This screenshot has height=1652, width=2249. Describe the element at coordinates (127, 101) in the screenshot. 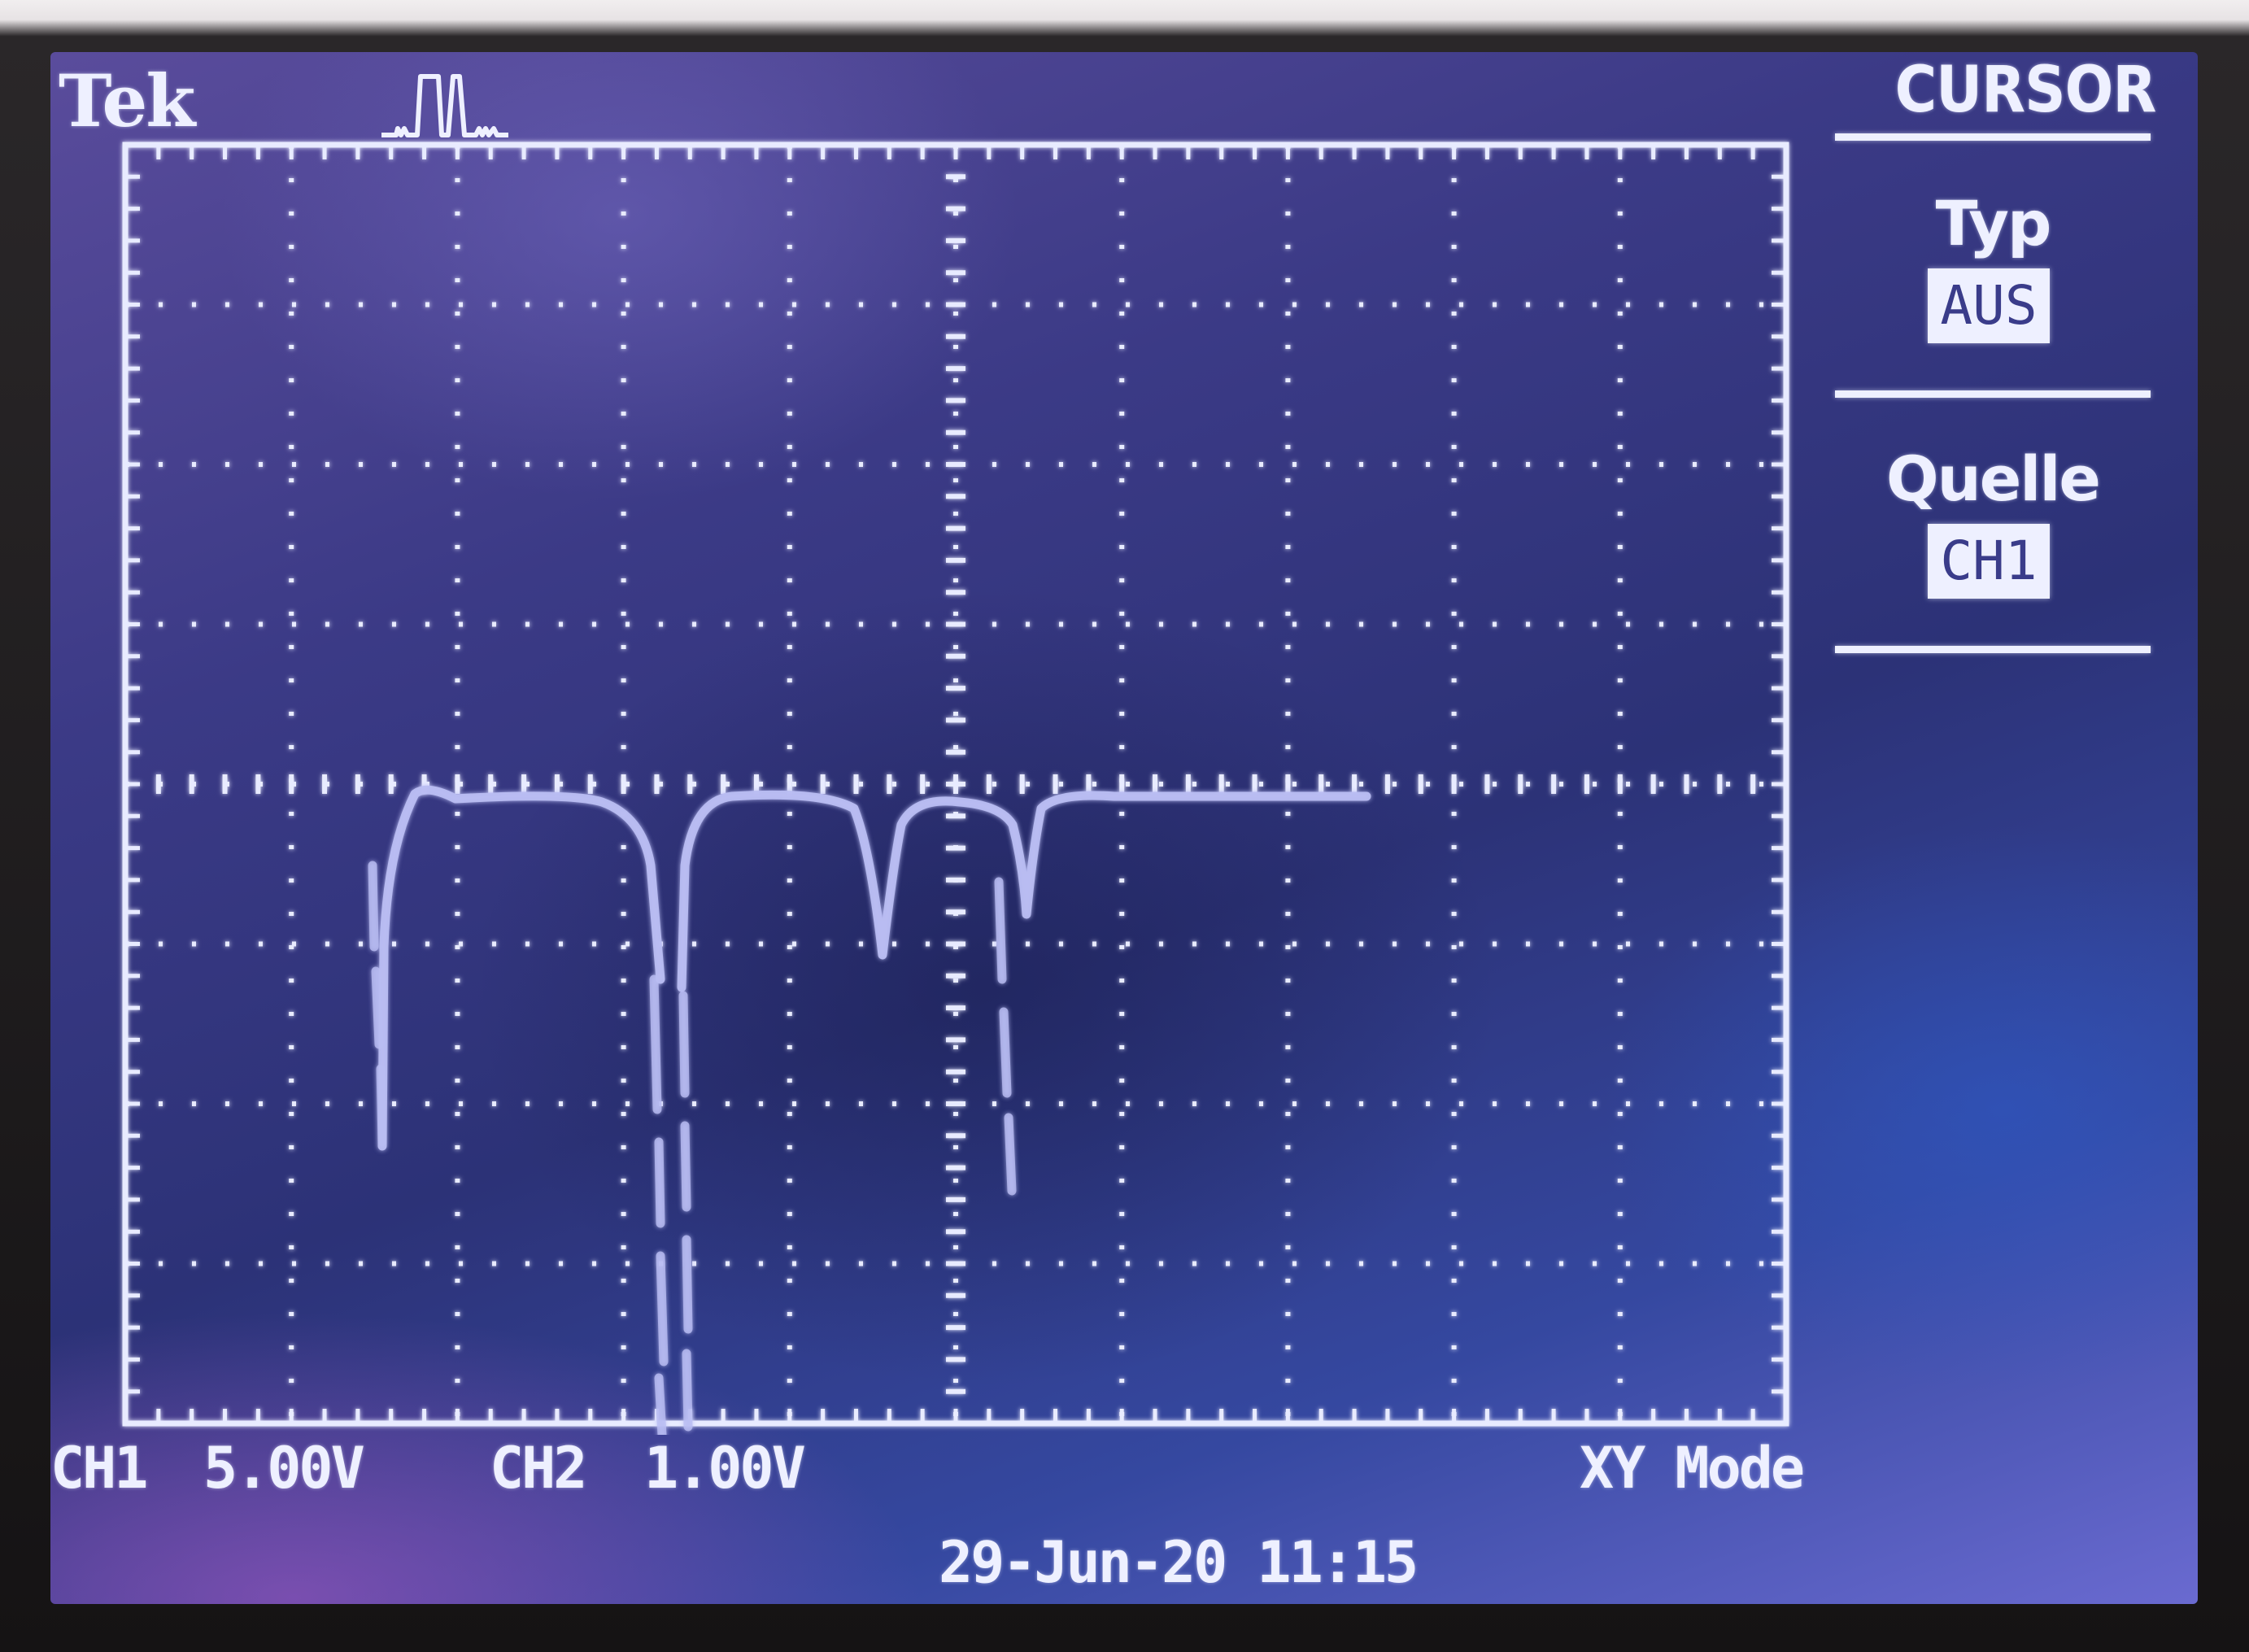

I see `brand-logo: Tek` at that location.